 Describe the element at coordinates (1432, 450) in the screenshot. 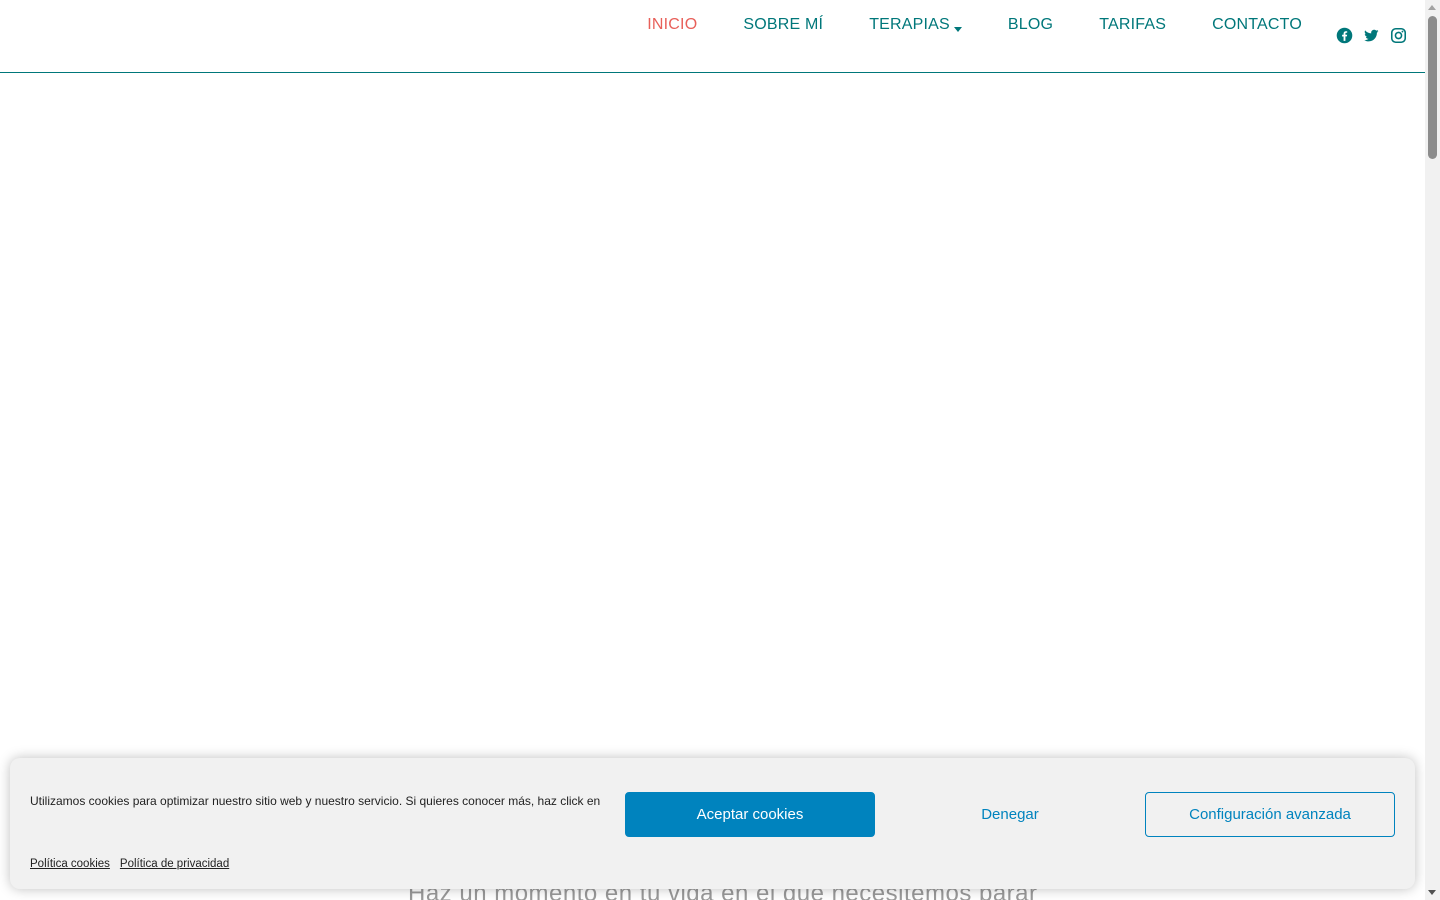

I see `page-scrollbar` at that location.